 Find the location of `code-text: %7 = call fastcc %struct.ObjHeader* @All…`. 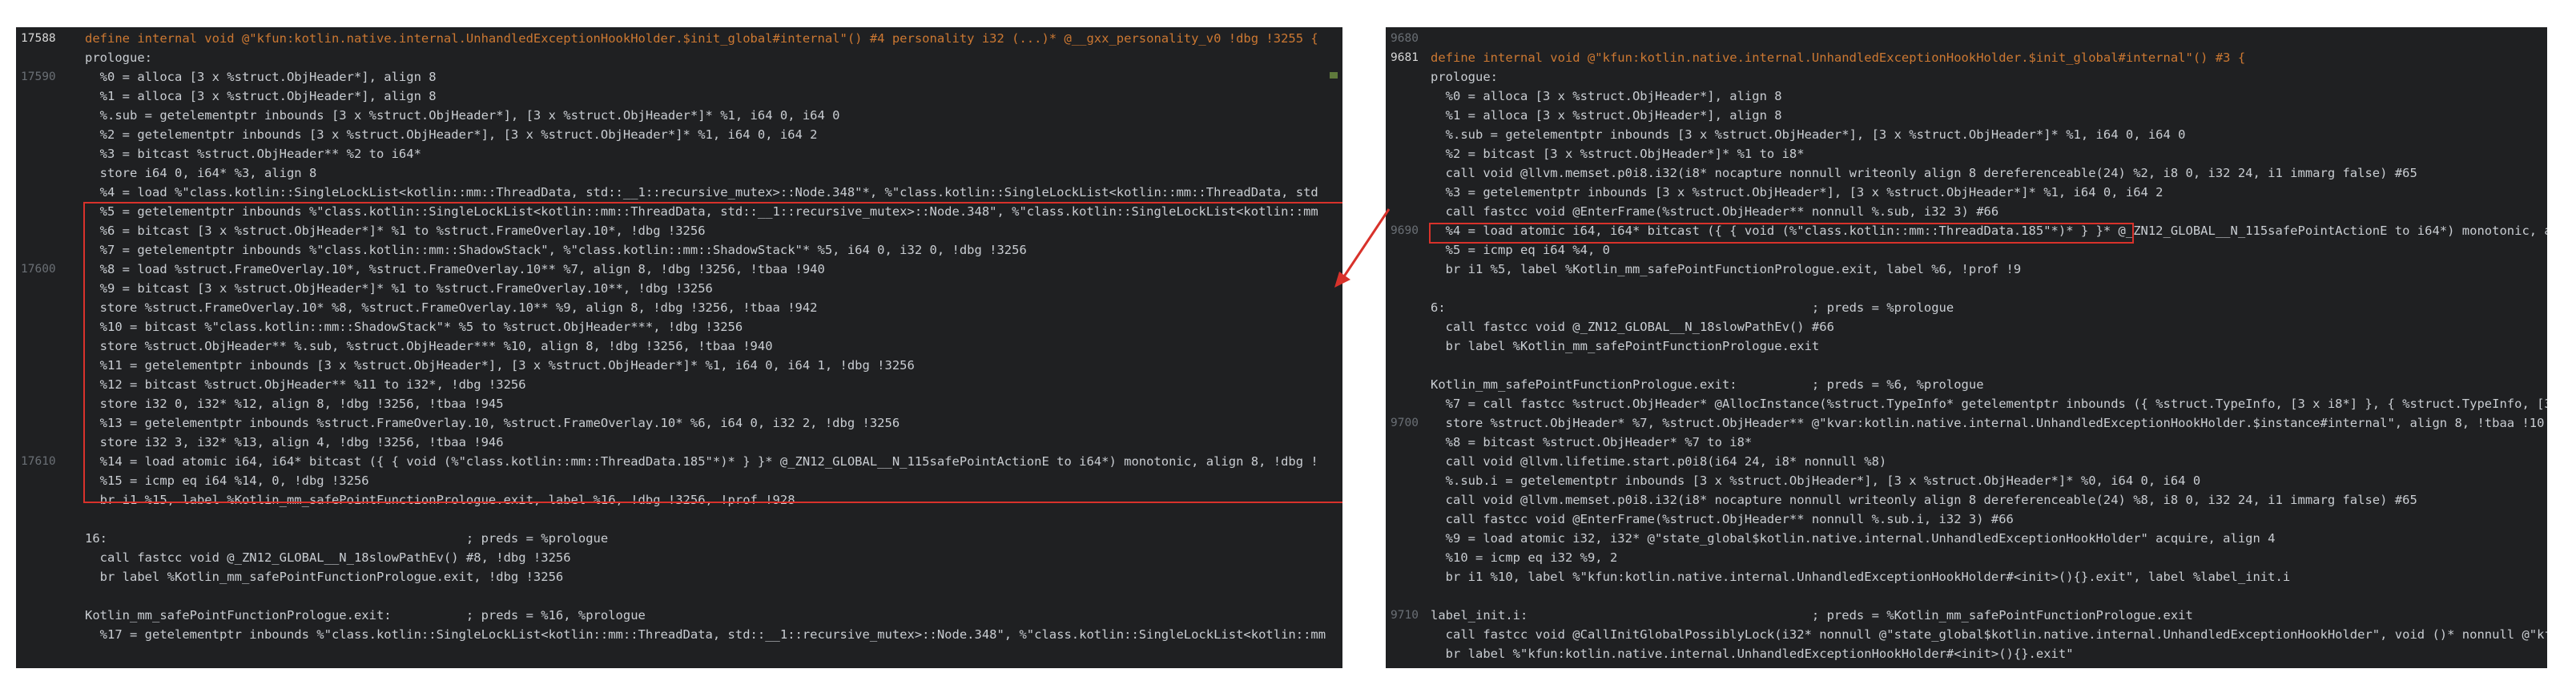

code-text: %7 = call fastcc %struct.ObjHeader* @All… is located at coordinates (1989, 404).